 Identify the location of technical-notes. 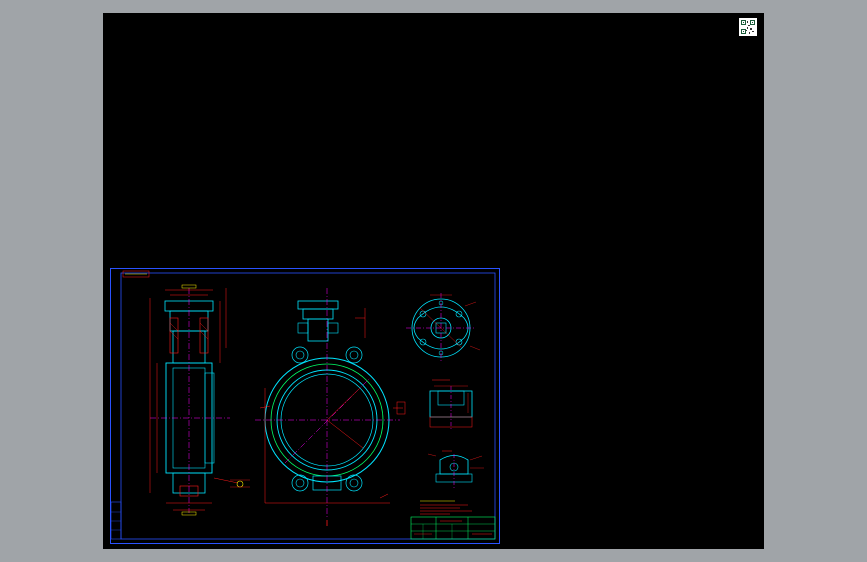
(446, 507).